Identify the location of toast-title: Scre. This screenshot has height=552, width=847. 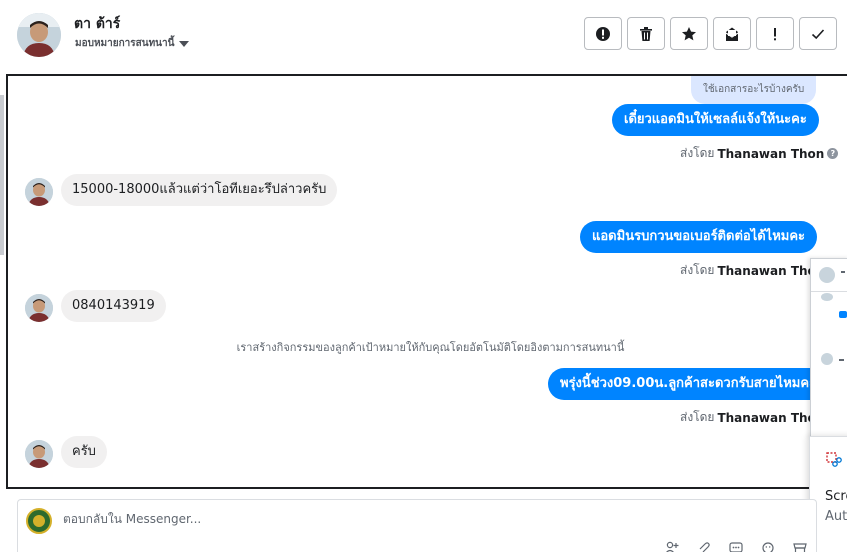
(836, 496).